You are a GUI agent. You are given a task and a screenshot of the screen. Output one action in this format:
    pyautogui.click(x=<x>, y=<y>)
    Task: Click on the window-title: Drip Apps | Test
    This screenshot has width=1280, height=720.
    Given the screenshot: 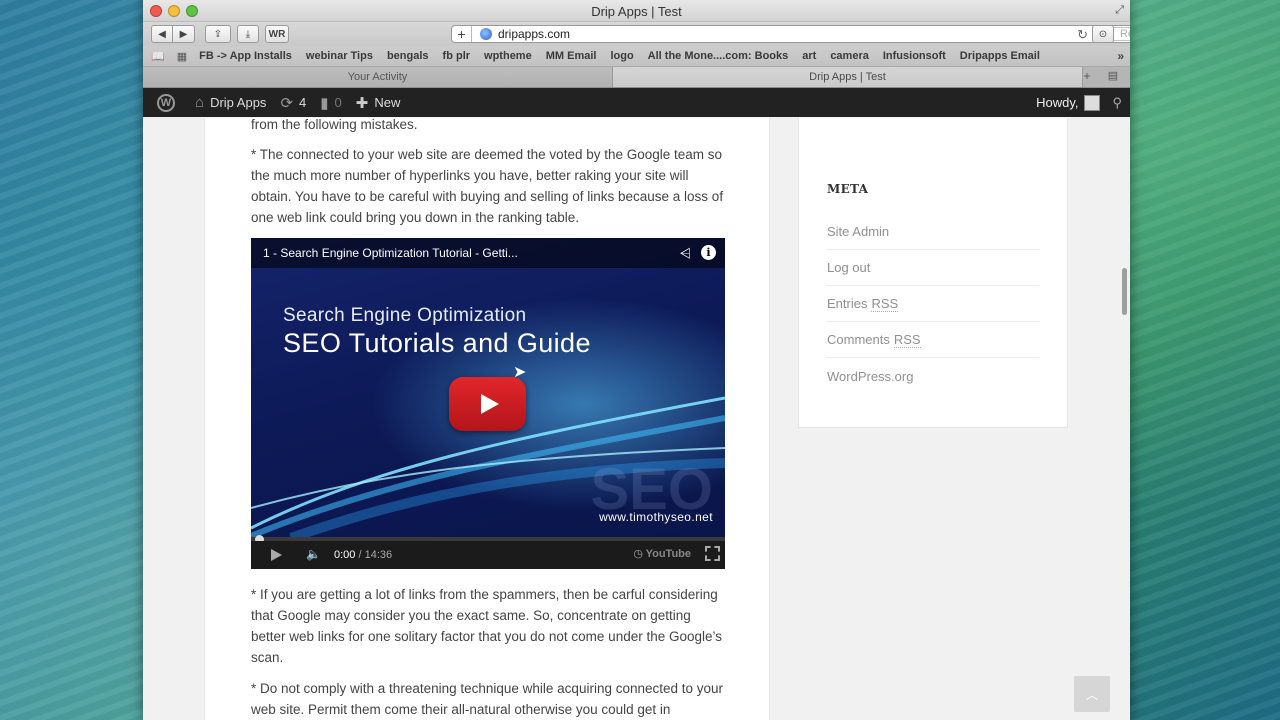 What is the action you would take?
    pyautogui.click(x=636, y=11)
    